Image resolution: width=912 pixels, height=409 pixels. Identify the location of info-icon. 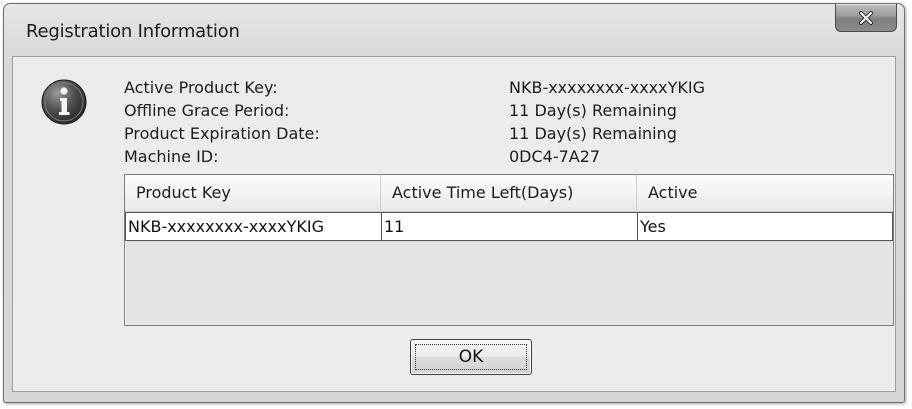
(64, 102).